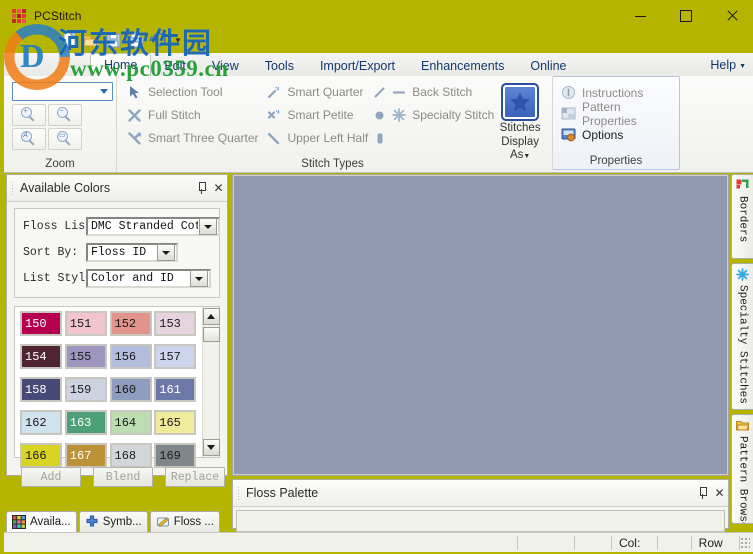 This screenshot has width=753, height=554. Describe the element at coordinates (548, 66) in the screenshot. I see `tab-online: Online` at that location.